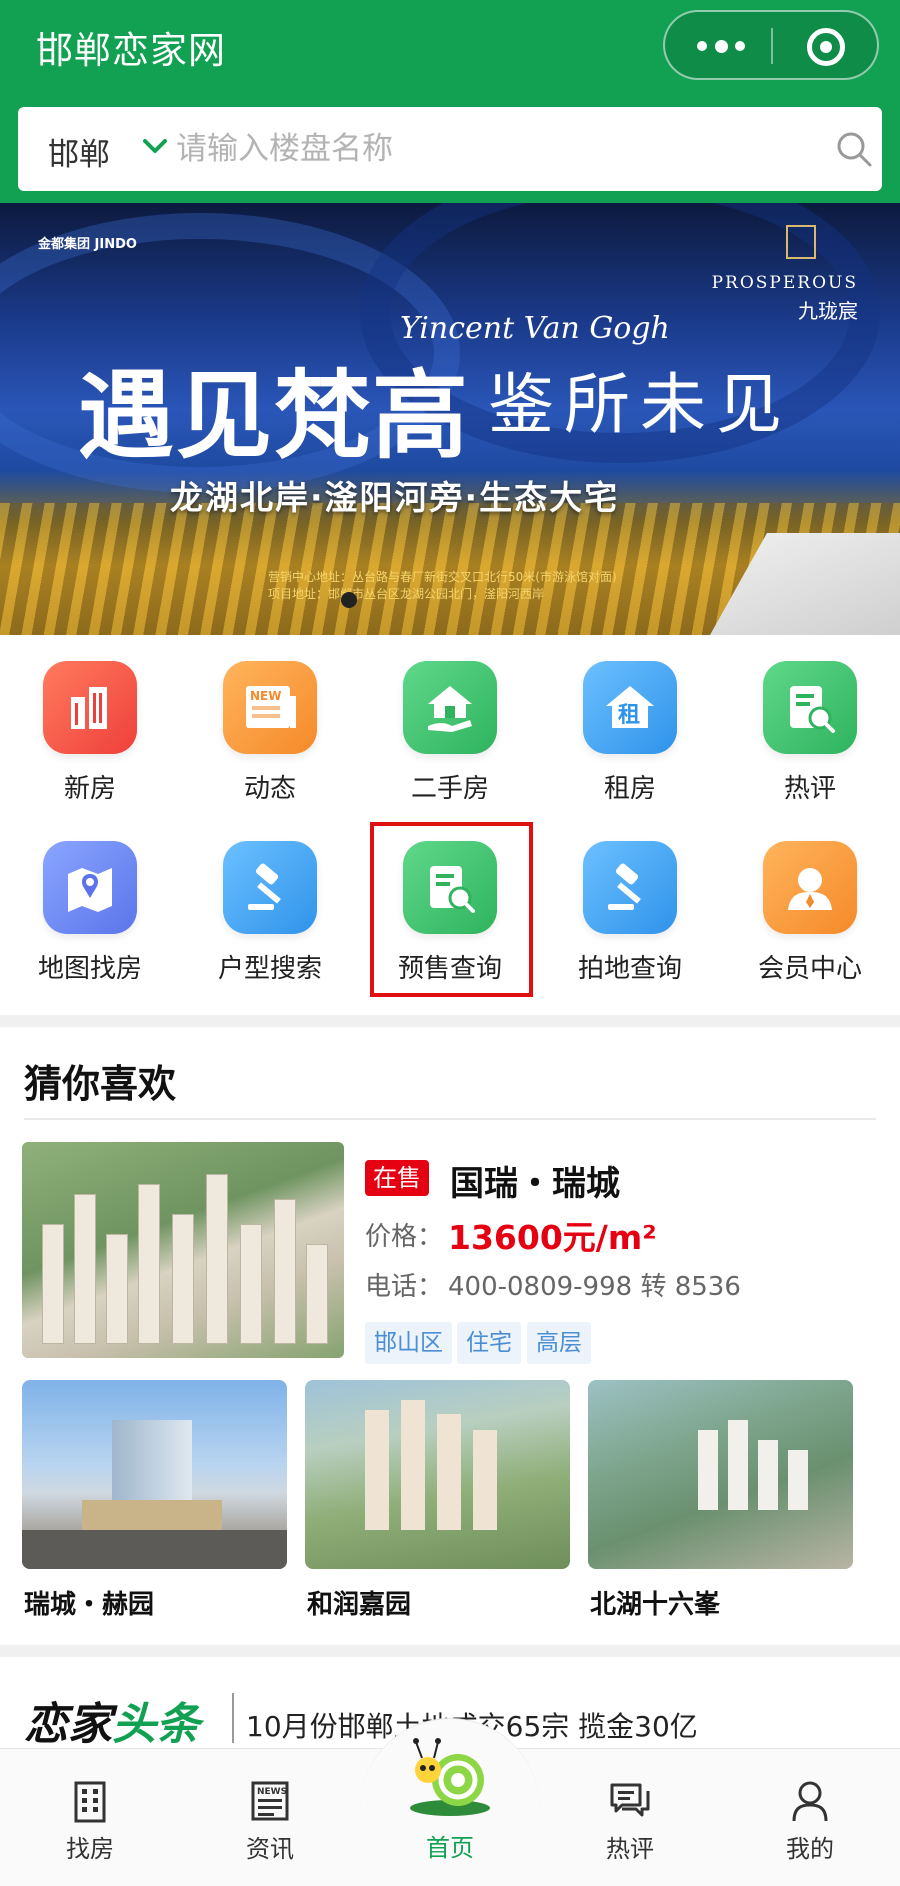  What do you see at coordinates (79, 151) in the screenshot?
I see `city-selector: 邯郸` at bounding box center [79, 151].